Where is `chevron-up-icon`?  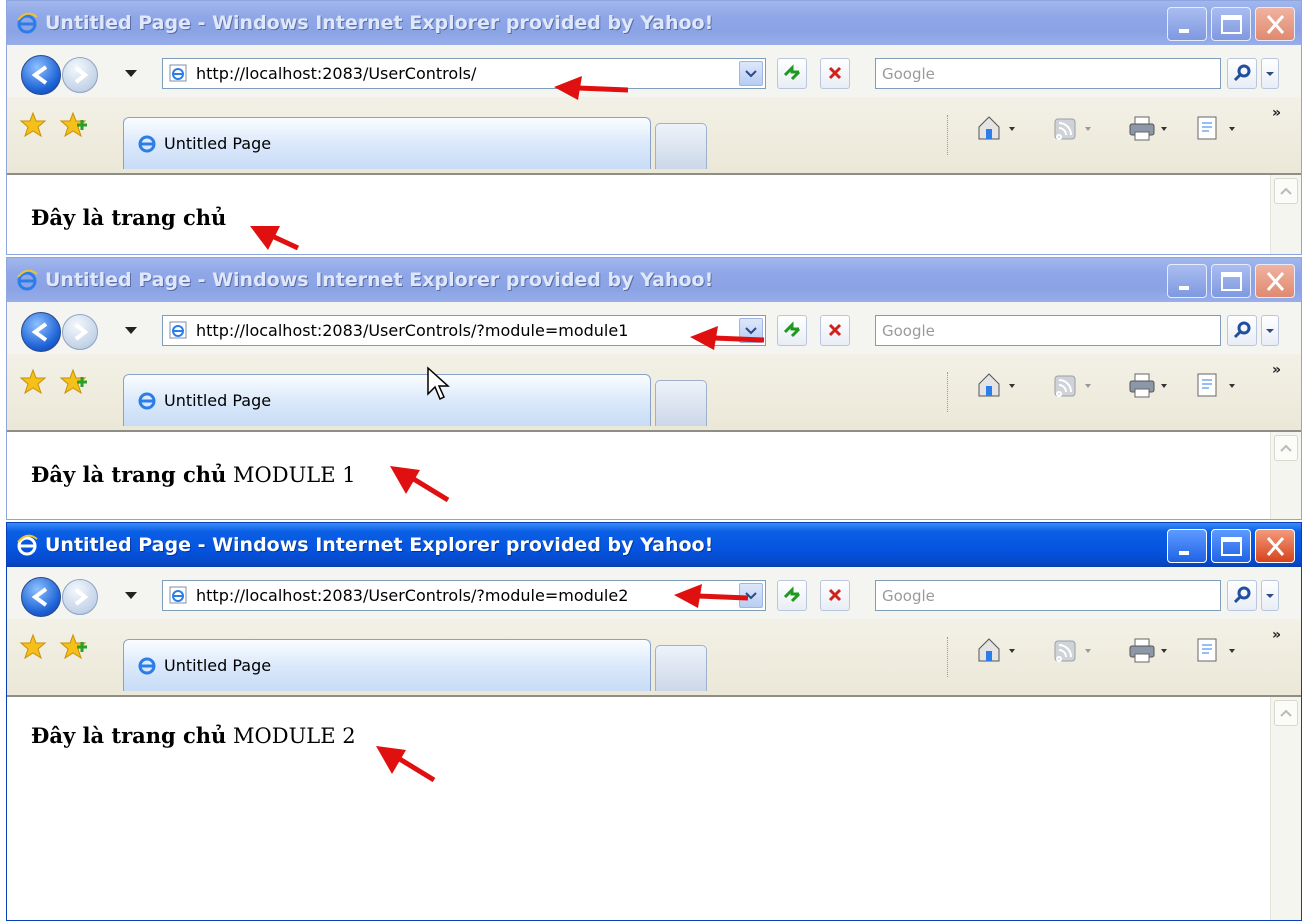 chevron-up-icon is located at coordinates (1286, 713).